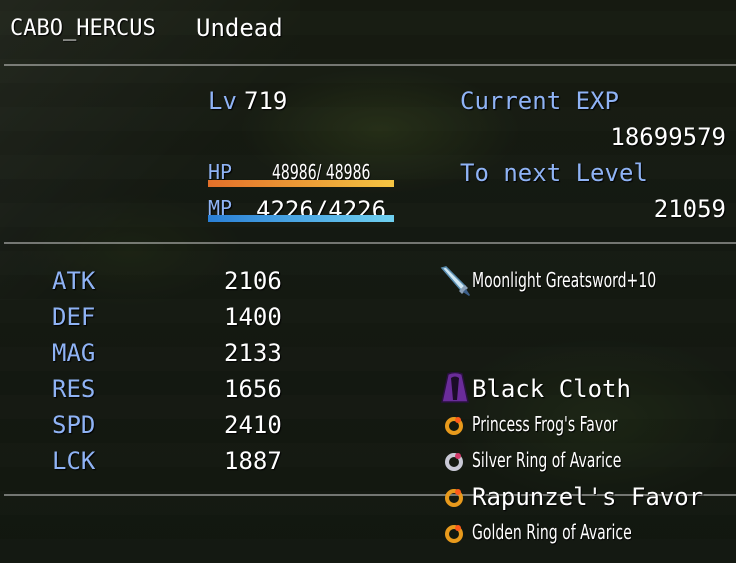 The image size is (736, 563). What do you see at coordinates (454, 462) in the screenshot?
I see `silver-ring-icon` at bounding box center [454, 462].